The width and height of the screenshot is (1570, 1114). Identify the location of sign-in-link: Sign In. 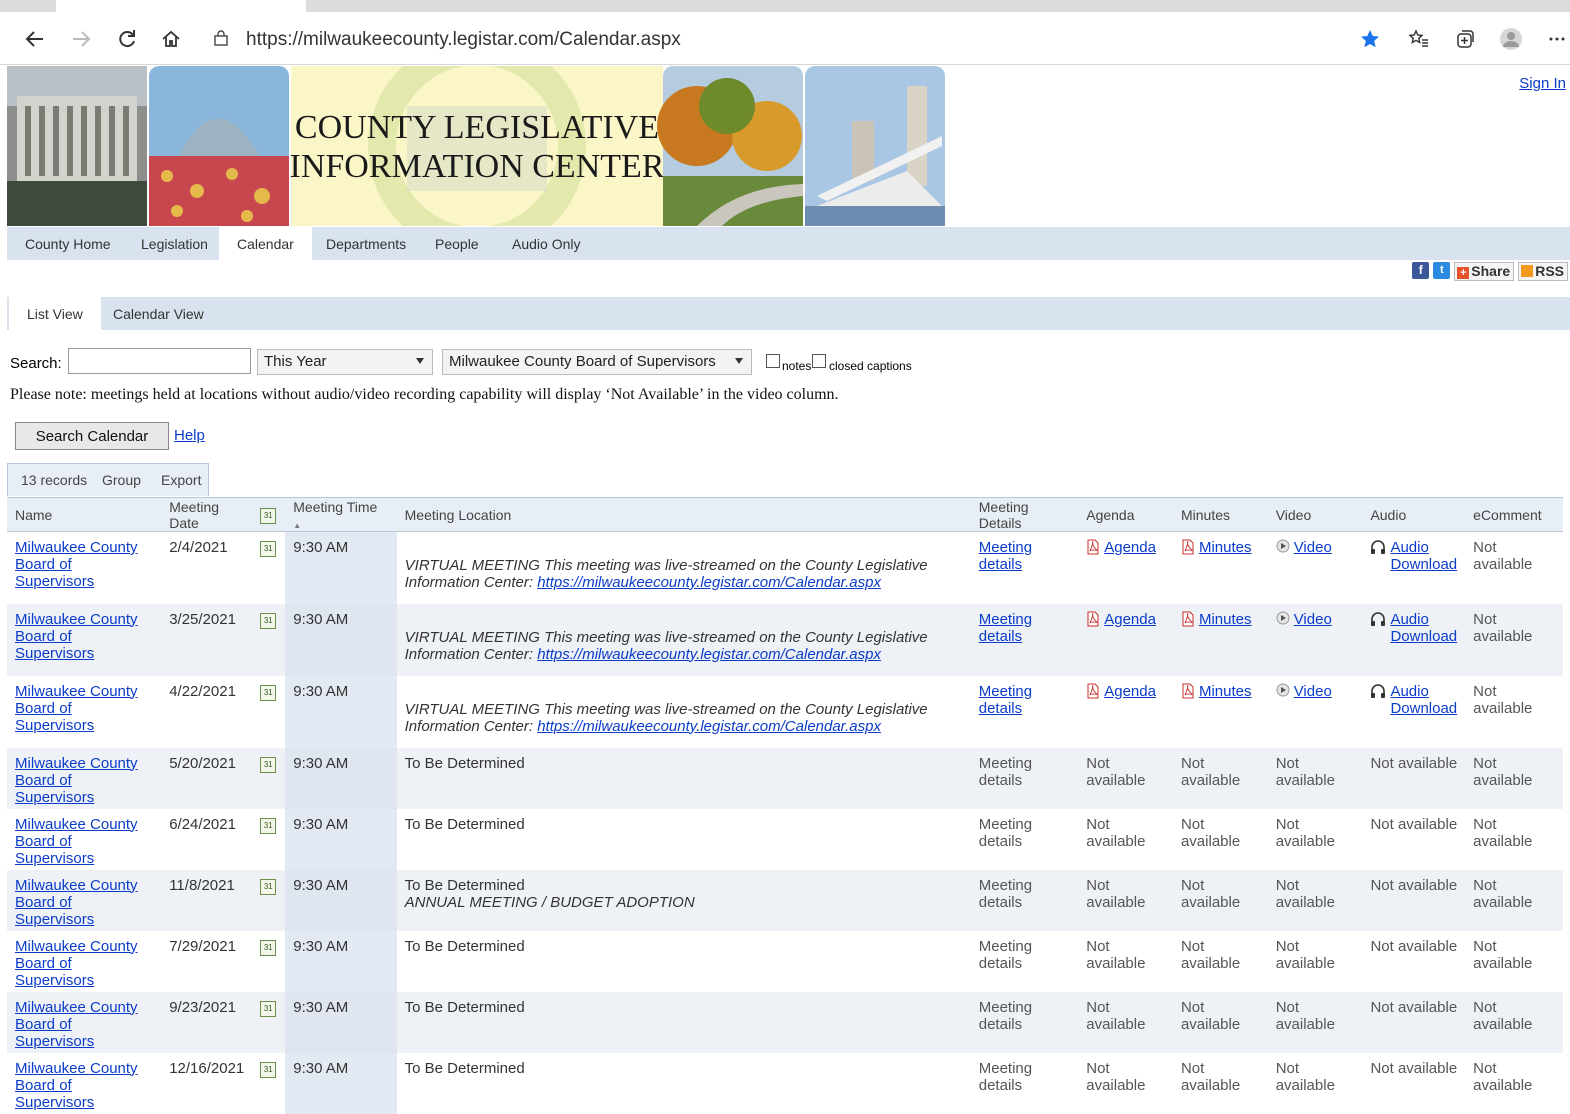
(1542, 83).